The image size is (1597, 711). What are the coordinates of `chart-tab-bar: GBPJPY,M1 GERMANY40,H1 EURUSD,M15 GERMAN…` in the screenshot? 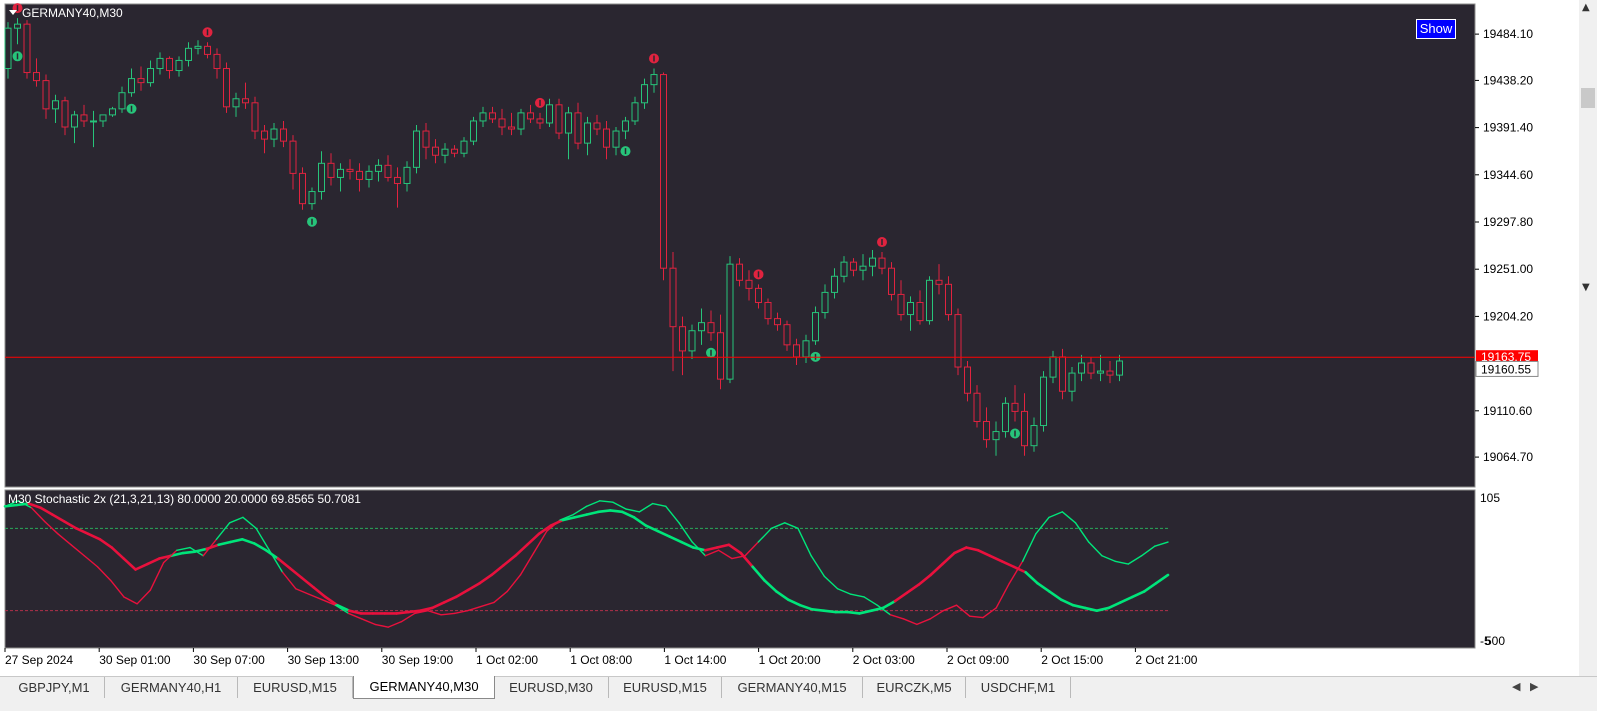 It's located at (798, 693).